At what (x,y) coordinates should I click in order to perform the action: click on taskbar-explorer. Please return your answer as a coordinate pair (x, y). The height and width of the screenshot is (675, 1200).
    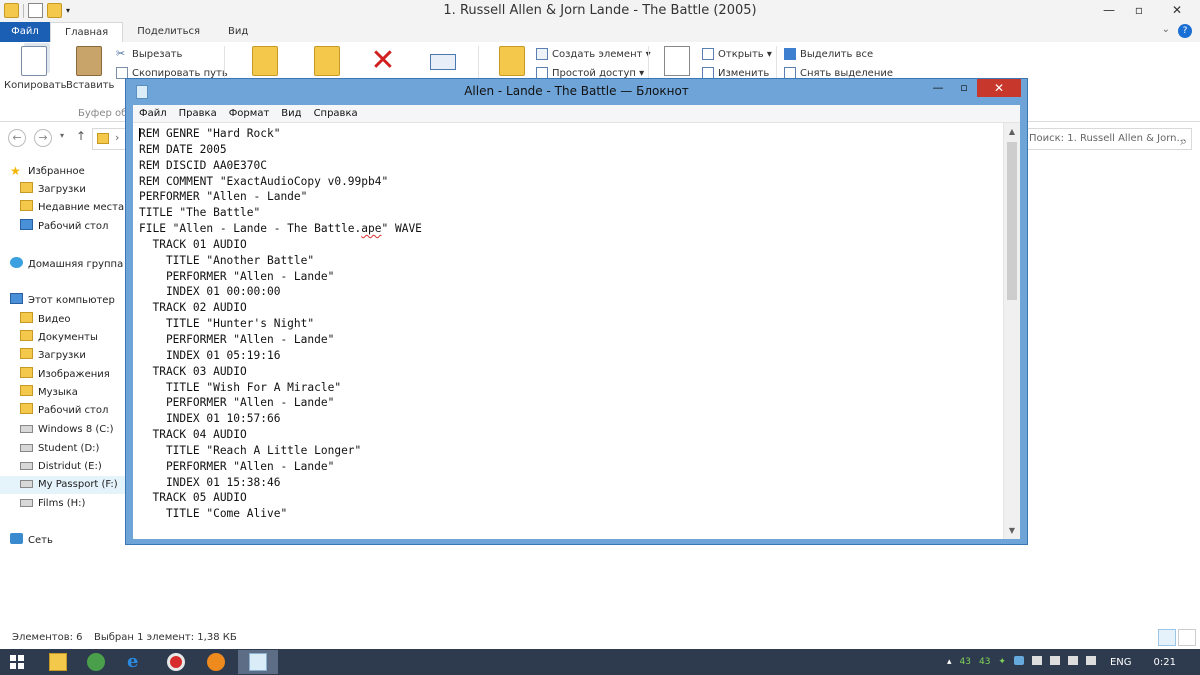
    Looking at the image, I should click on (58, 662).